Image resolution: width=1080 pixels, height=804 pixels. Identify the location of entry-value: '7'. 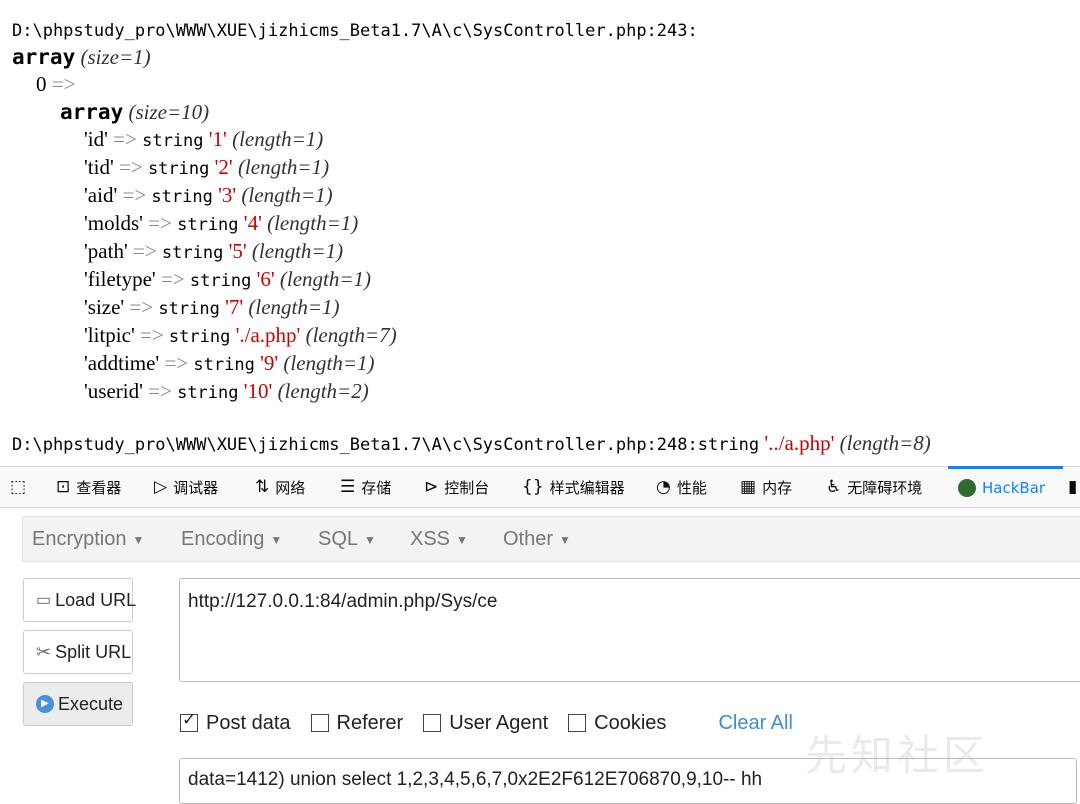
(234, 307).